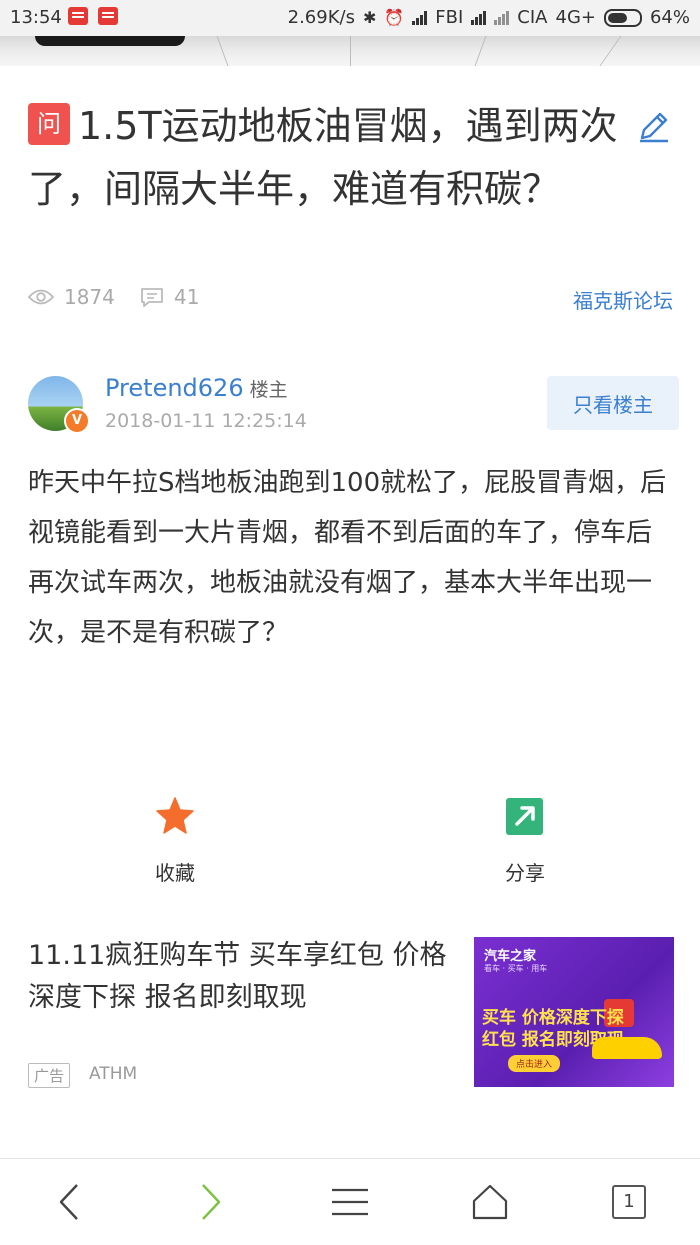 The height and width of the screenshot is (1245, 700). Describe the element at coordinates (59, 405) in the screenshot. I see `avatar: V` at that location.